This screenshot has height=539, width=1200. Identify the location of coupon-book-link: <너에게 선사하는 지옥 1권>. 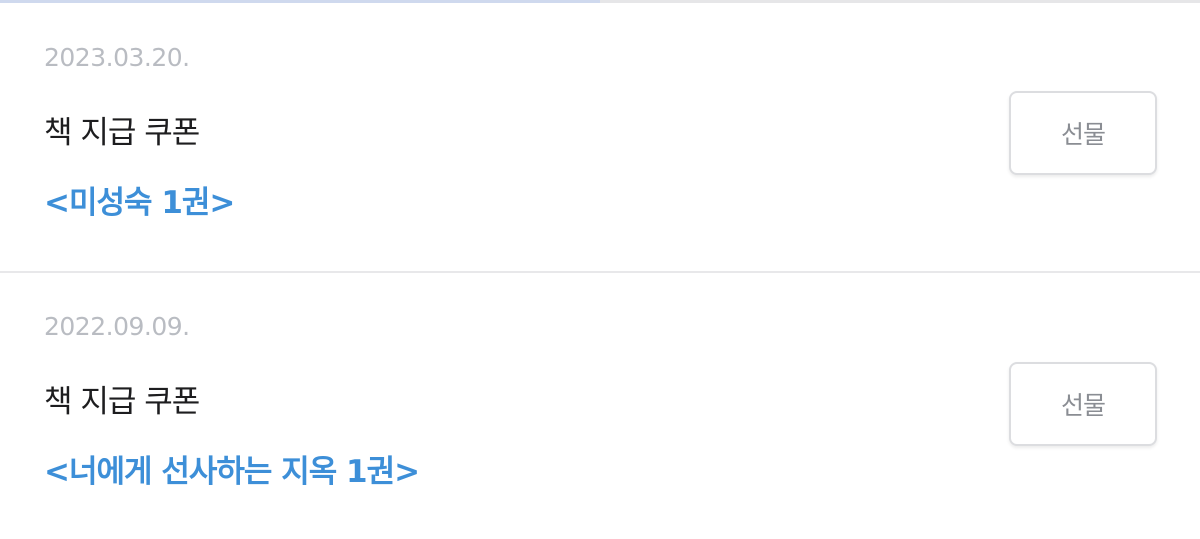
(232, 468).